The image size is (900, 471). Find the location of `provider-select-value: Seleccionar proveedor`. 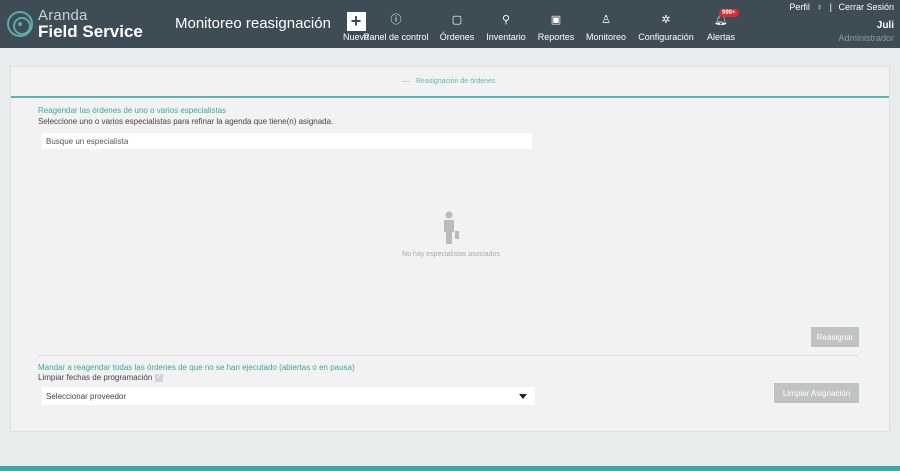

provider-select-value: Seleccionar proveedor is located at coordinates (86, 396).